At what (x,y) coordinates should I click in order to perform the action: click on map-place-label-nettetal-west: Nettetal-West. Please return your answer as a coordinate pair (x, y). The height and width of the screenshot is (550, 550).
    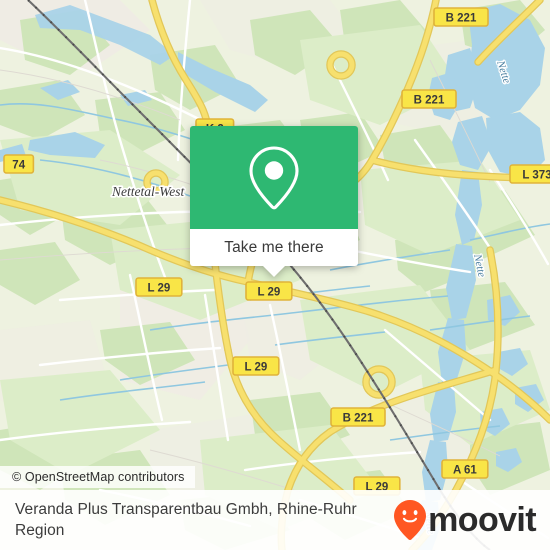
    Looking at the image, I should click on (148, 191).